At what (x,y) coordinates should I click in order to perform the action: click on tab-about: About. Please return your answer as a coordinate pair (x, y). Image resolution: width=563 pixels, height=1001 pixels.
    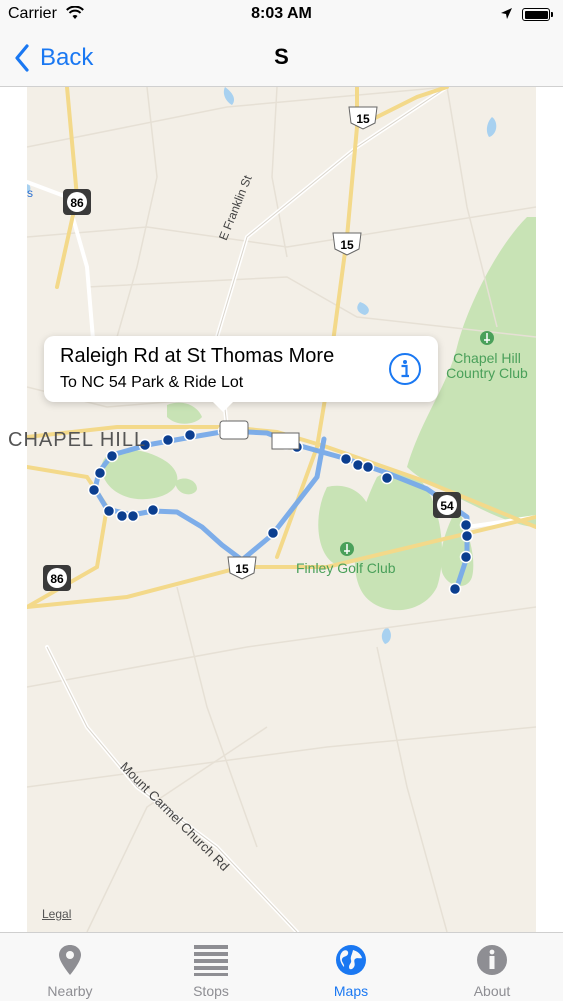
    Looking at the image, I should click on (492, 967).